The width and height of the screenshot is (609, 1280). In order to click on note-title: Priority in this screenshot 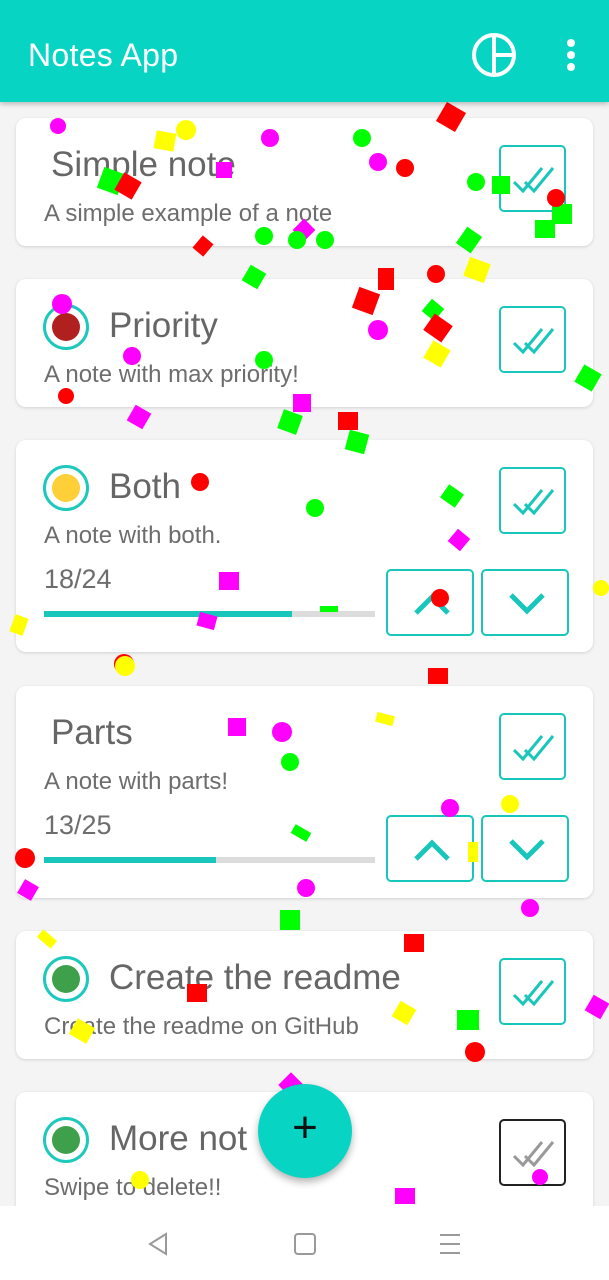, I will do `click(163, 325)`.